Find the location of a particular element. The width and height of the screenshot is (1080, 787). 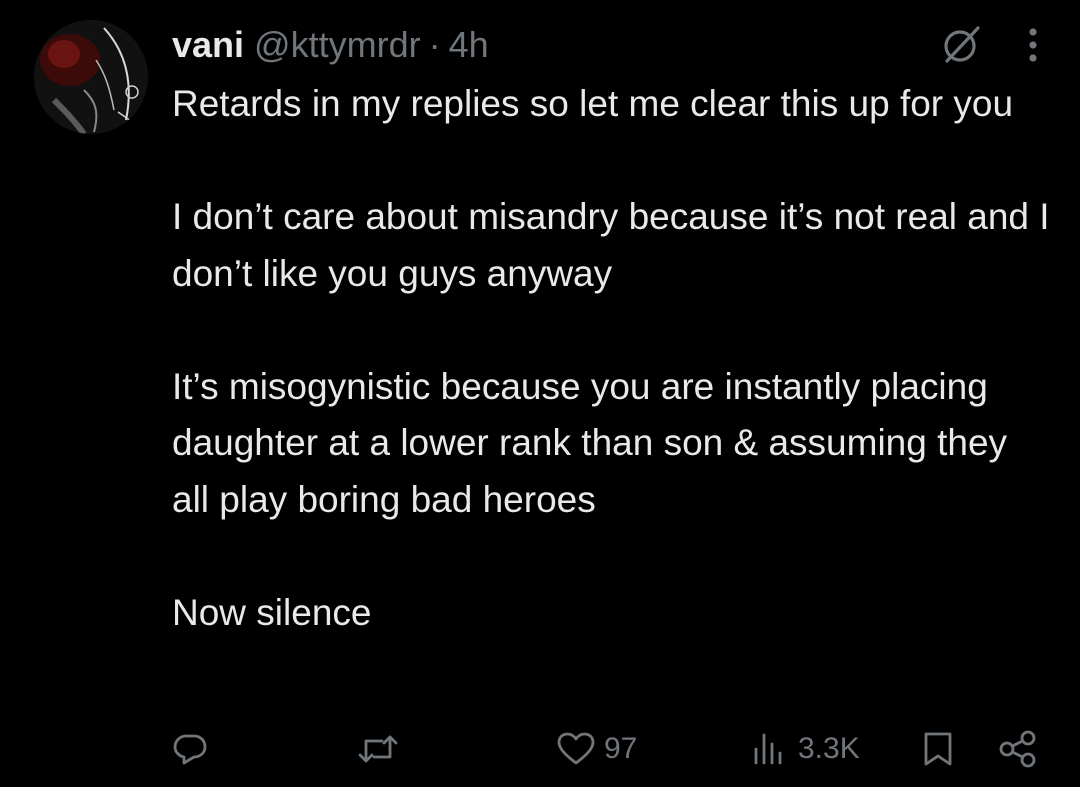

heart-icon is located at coordinates (576, 749).